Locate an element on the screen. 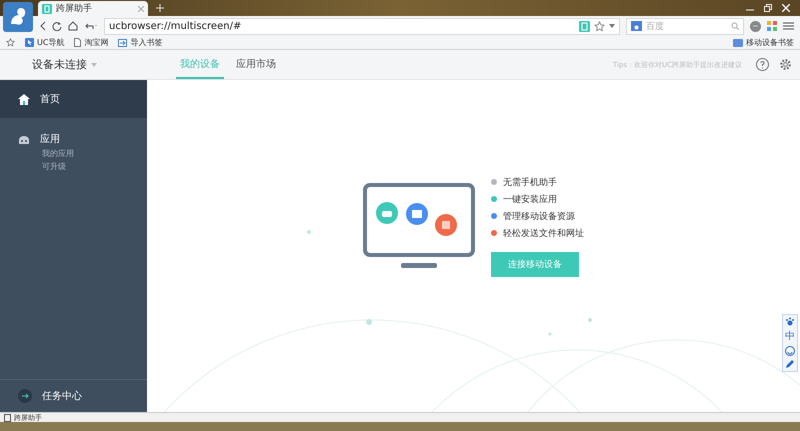 The height and width of the screenshot is (431, 800). task-center-link: 任务中心 is located at coordinates (62, 396).